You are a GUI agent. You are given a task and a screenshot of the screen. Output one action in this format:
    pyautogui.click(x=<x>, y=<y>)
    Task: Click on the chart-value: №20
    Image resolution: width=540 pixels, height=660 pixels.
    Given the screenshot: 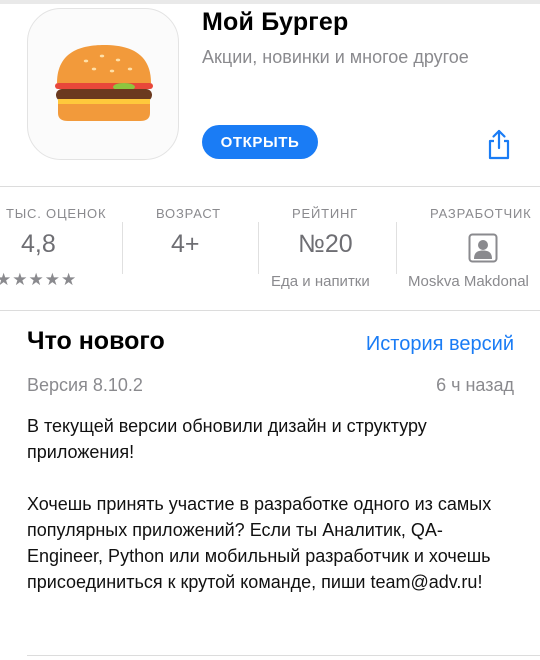 What is the action you would take?
    pyautogui.click(x=325, y=244)
    